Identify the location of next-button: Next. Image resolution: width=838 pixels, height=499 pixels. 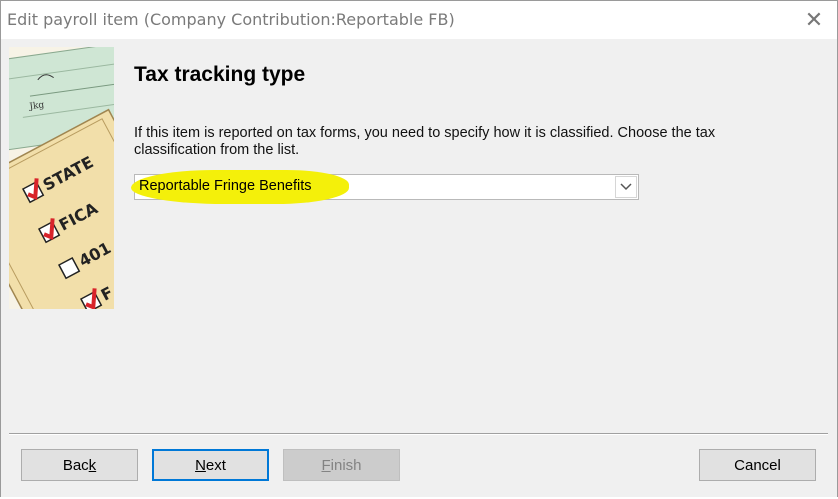
(210, 465).